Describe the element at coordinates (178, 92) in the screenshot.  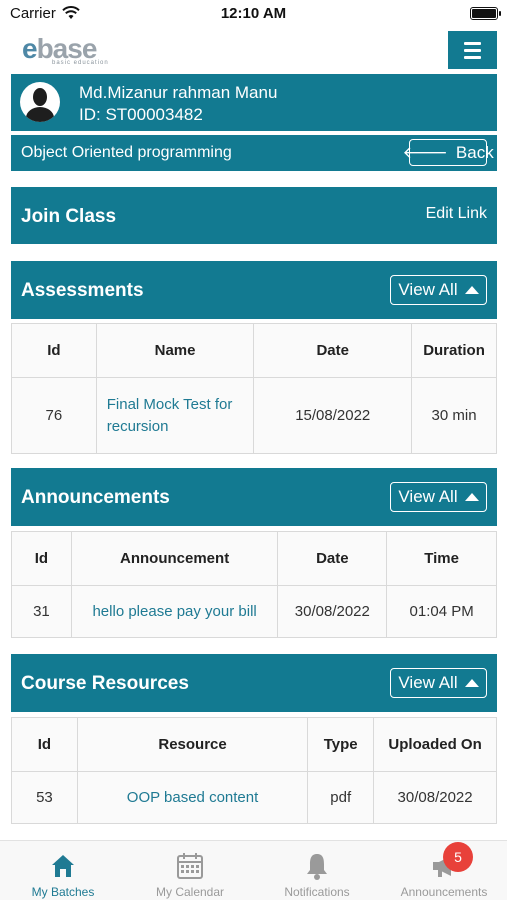
I see `student-name: Md.Mizanur rahman Manu` at that location.